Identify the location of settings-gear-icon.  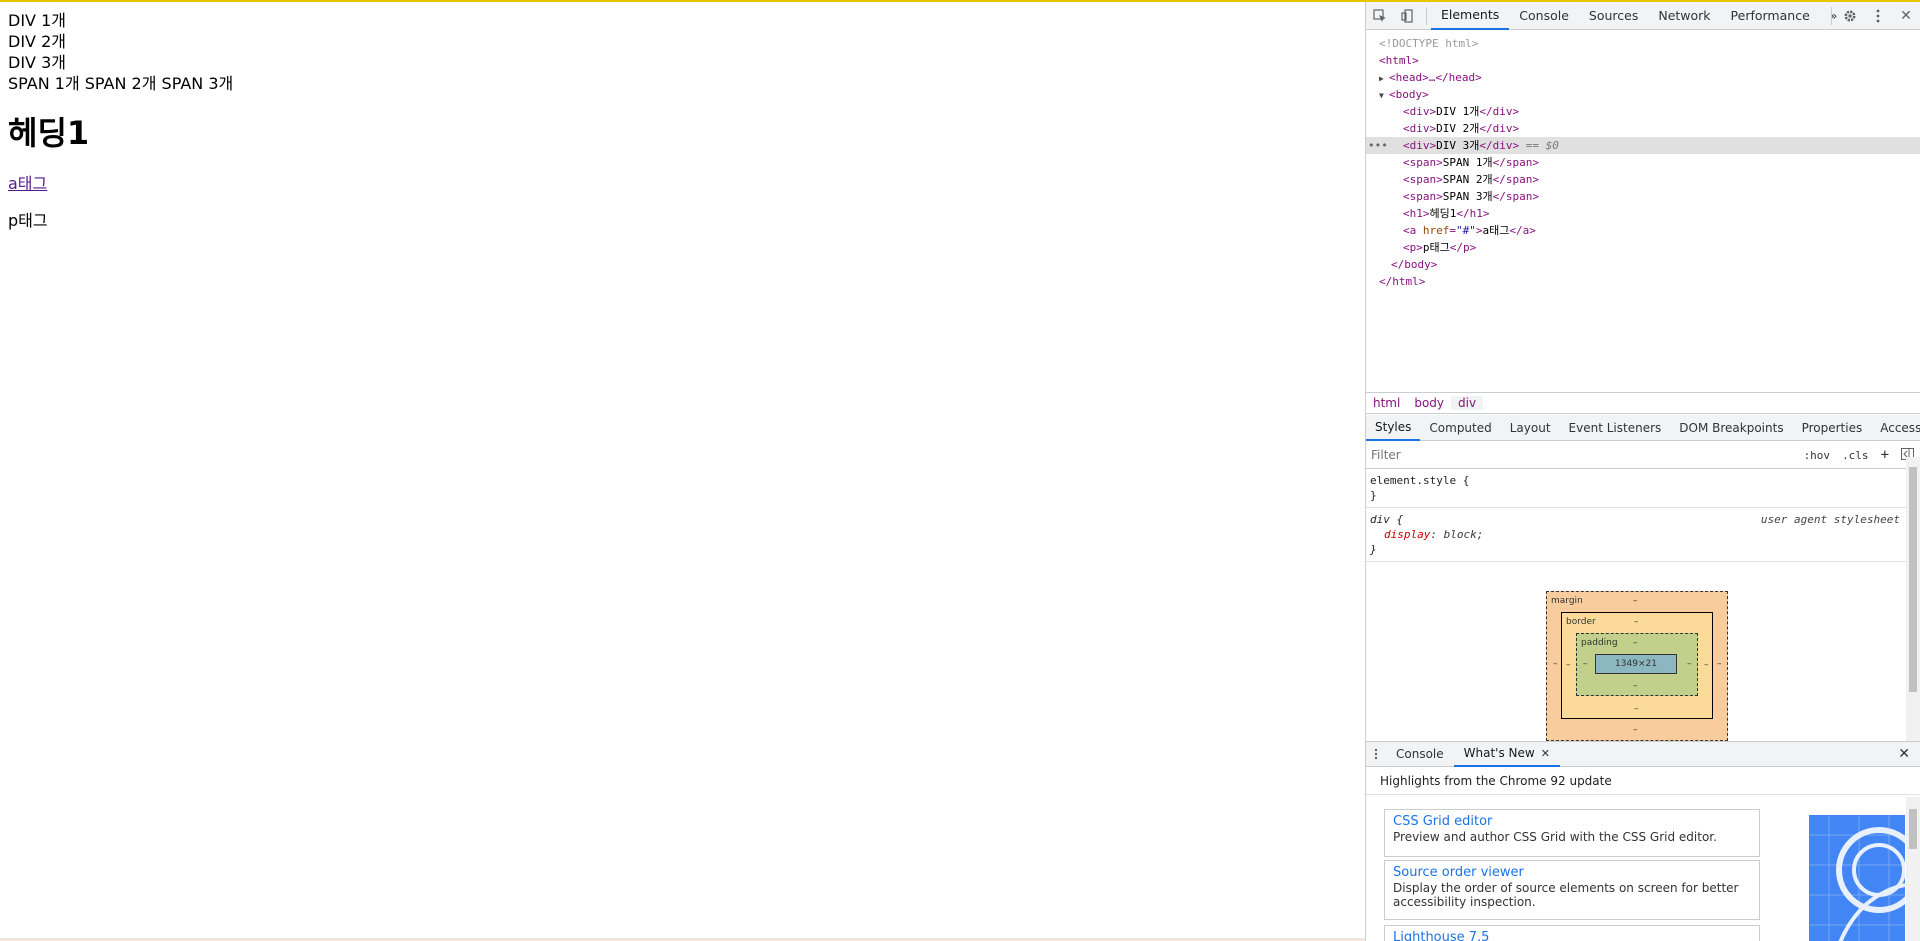
(1850, 16).